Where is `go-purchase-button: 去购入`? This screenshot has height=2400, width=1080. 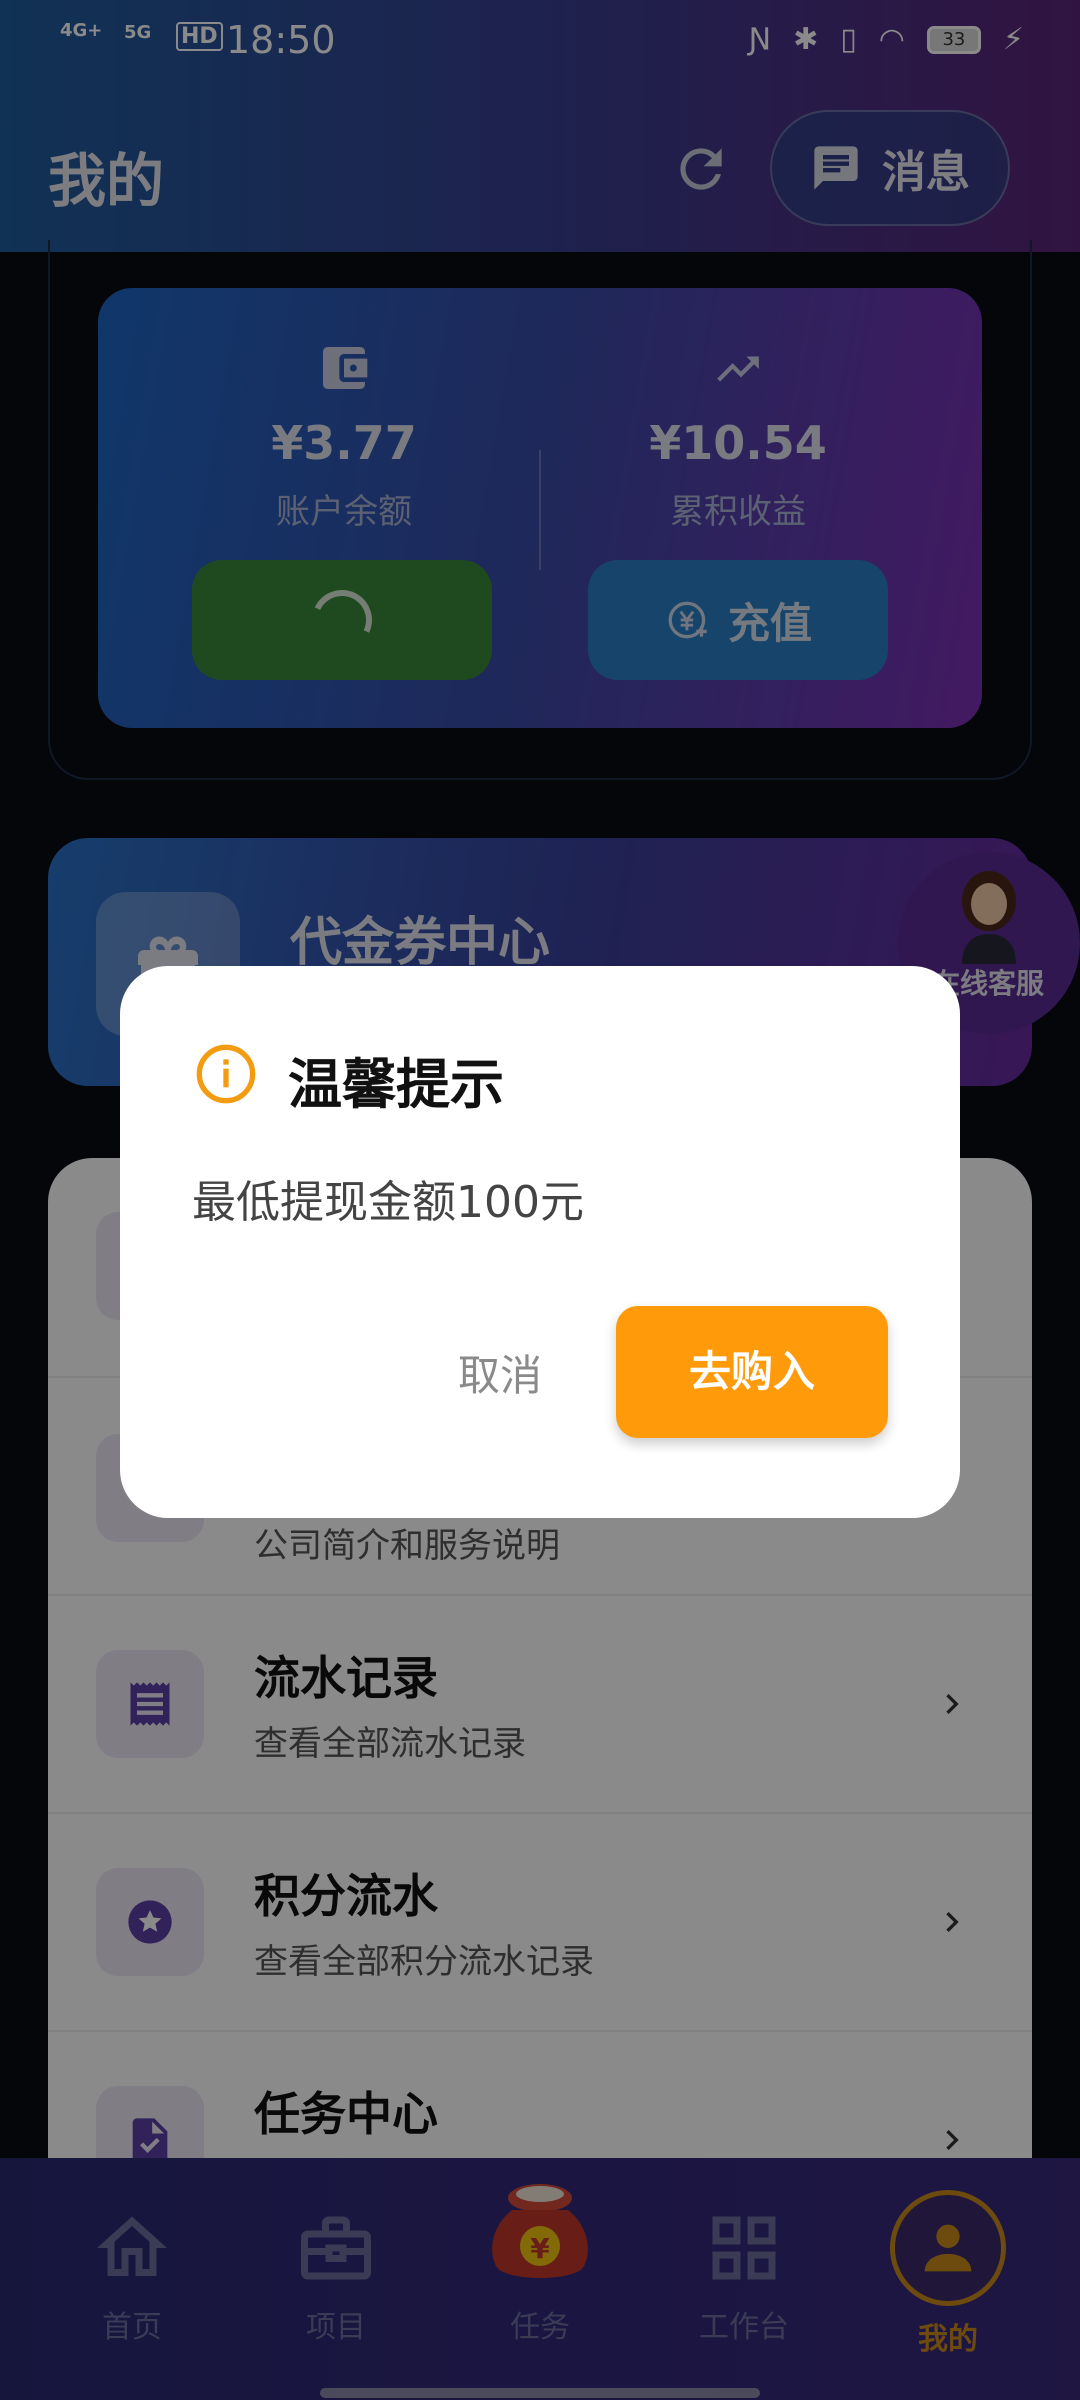
go-purchase-button: 去购入 is located at coordinates (752, 1372).